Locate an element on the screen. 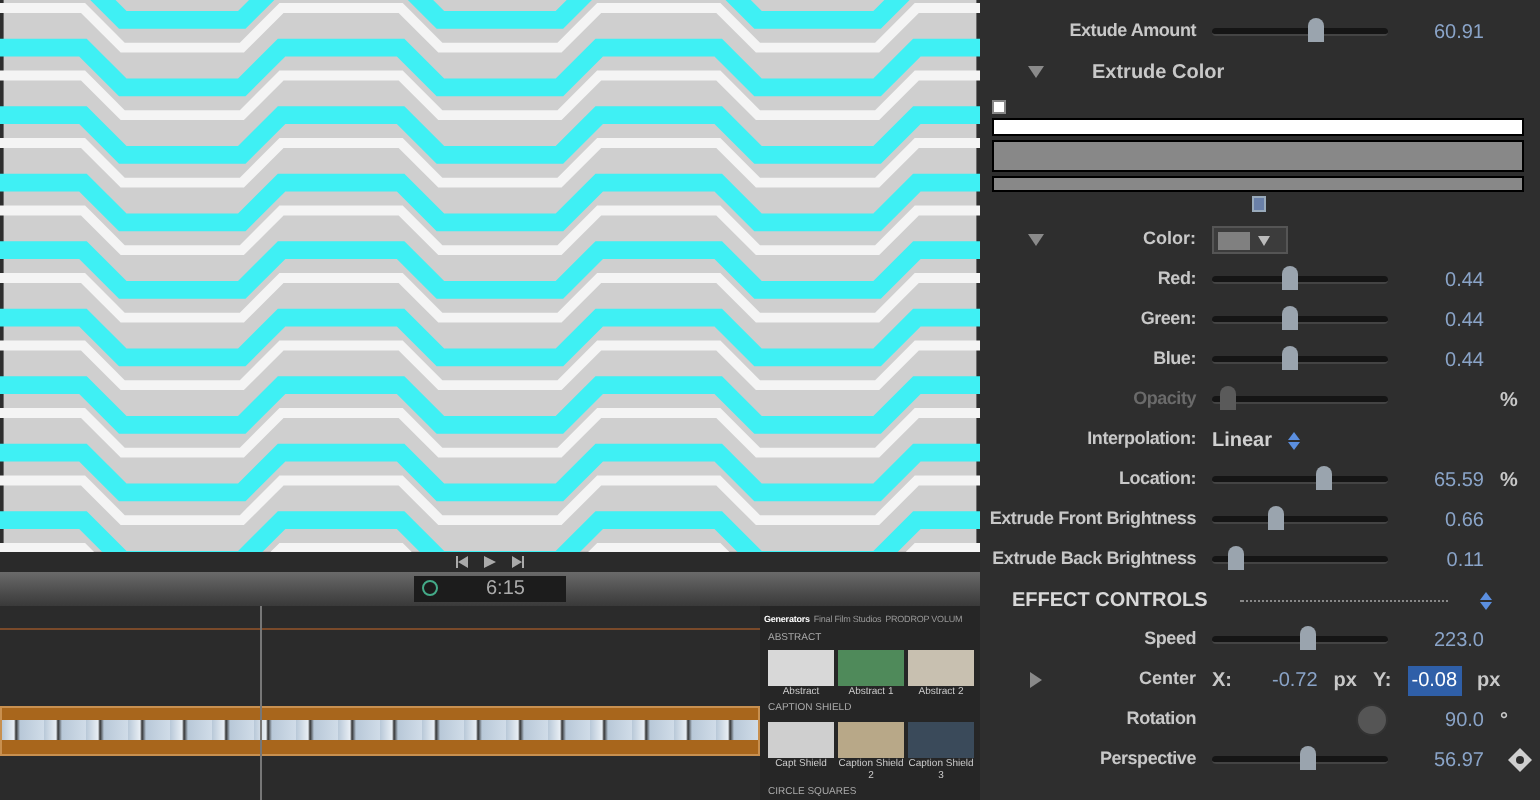 This screenshot has width=1540, height=800. unit-label: ° is located at coordinates (1504, 721).